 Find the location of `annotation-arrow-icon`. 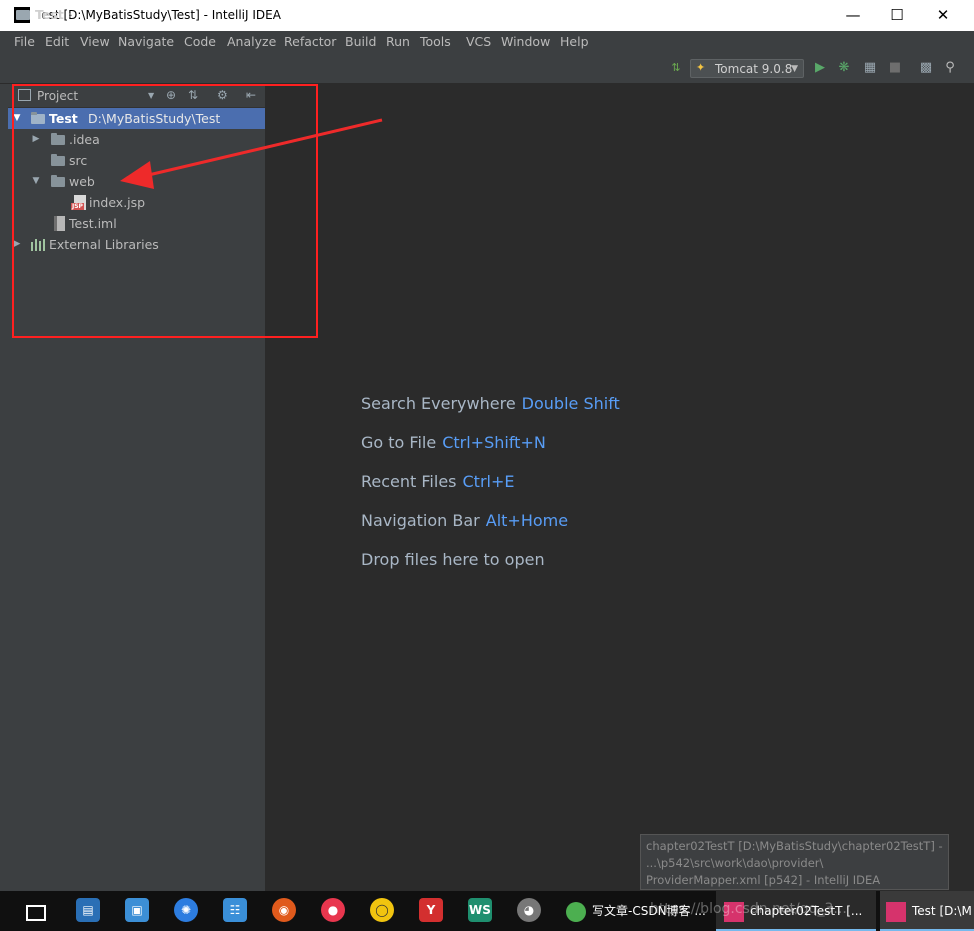

annotation-arrow-icon is located at coordinates (251, 153).